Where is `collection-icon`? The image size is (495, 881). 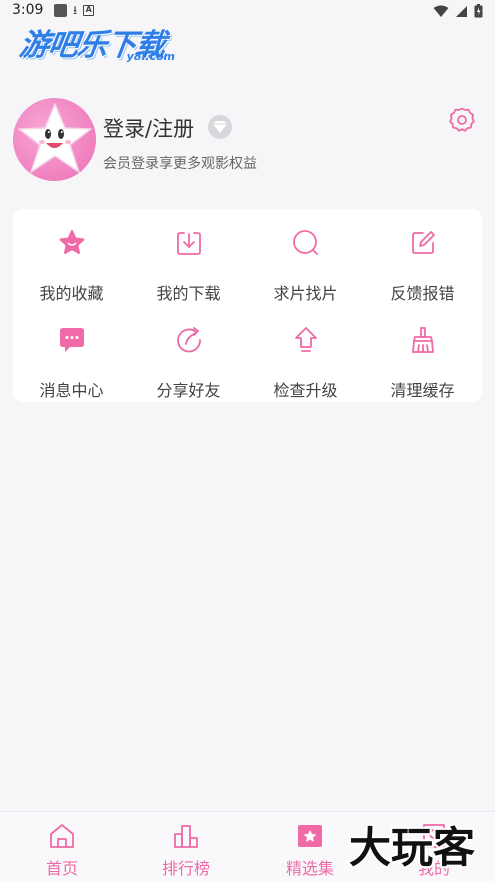 collection-icon is located at coordinates (310, 836).